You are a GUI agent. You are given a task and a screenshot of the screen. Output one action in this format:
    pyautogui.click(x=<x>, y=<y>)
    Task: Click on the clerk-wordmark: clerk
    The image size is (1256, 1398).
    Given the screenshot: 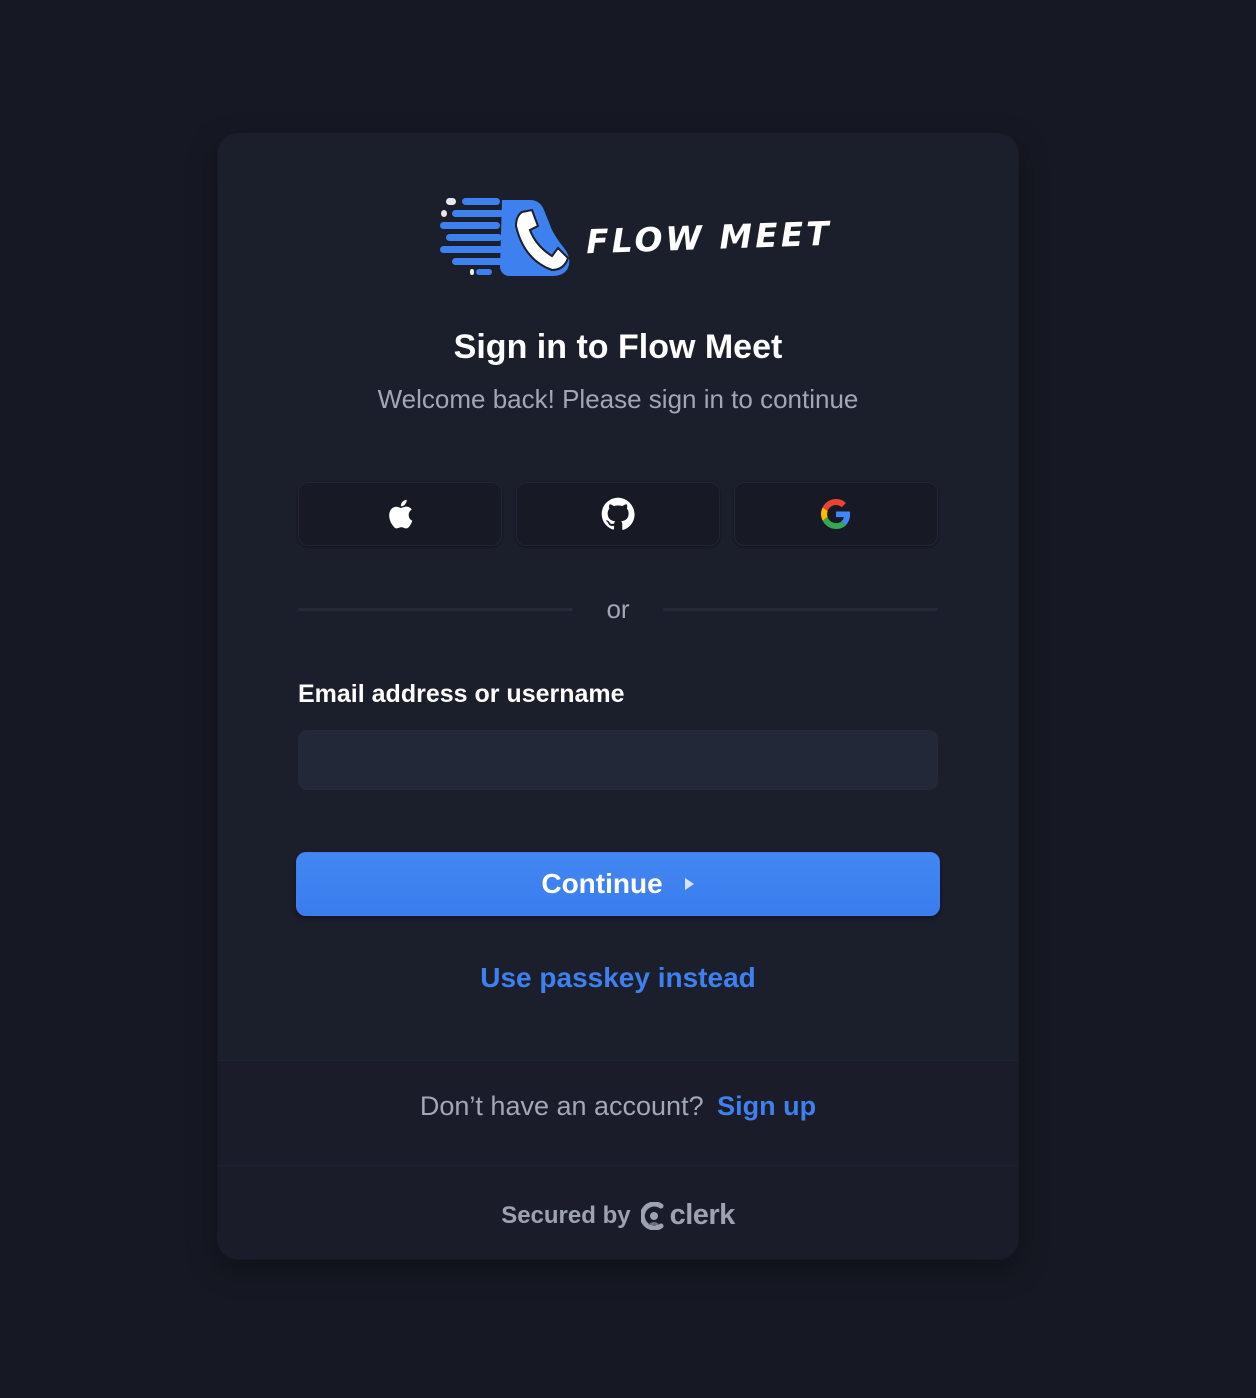 What is the action you would take?
    pyautogui.click(x=702, y=1215)
    